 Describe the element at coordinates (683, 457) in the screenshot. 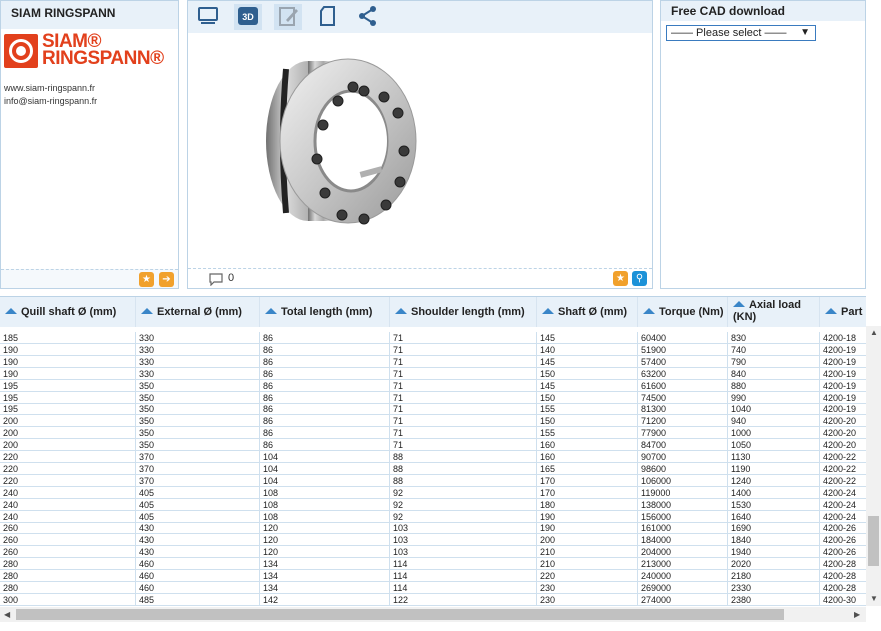

I see `table-cell: 90700` at that location.